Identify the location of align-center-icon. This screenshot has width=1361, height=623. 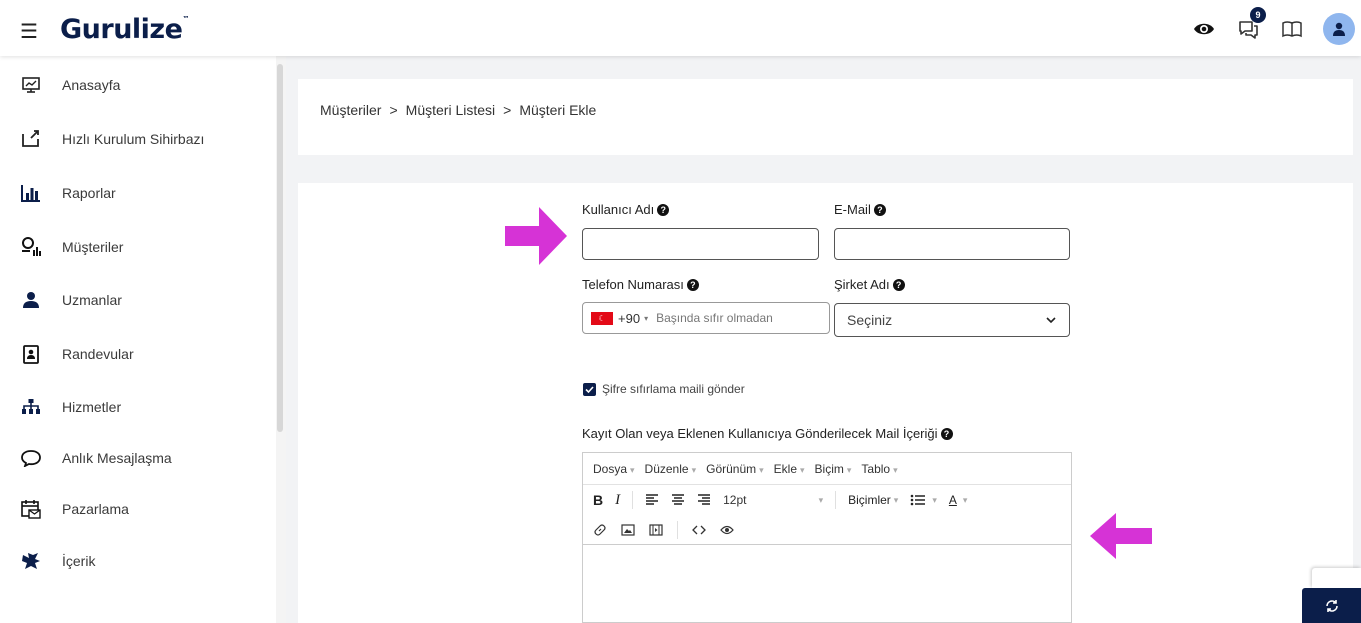
(678, 500).